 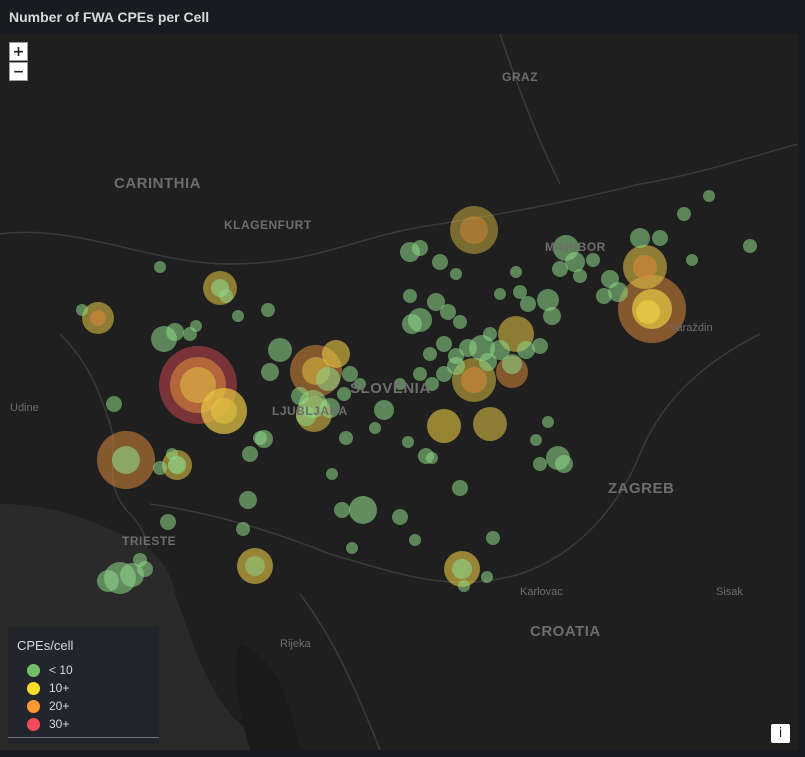 I want to click on panel-title: Number of FWA CPEs per Cell, so click(x=109, y=17).